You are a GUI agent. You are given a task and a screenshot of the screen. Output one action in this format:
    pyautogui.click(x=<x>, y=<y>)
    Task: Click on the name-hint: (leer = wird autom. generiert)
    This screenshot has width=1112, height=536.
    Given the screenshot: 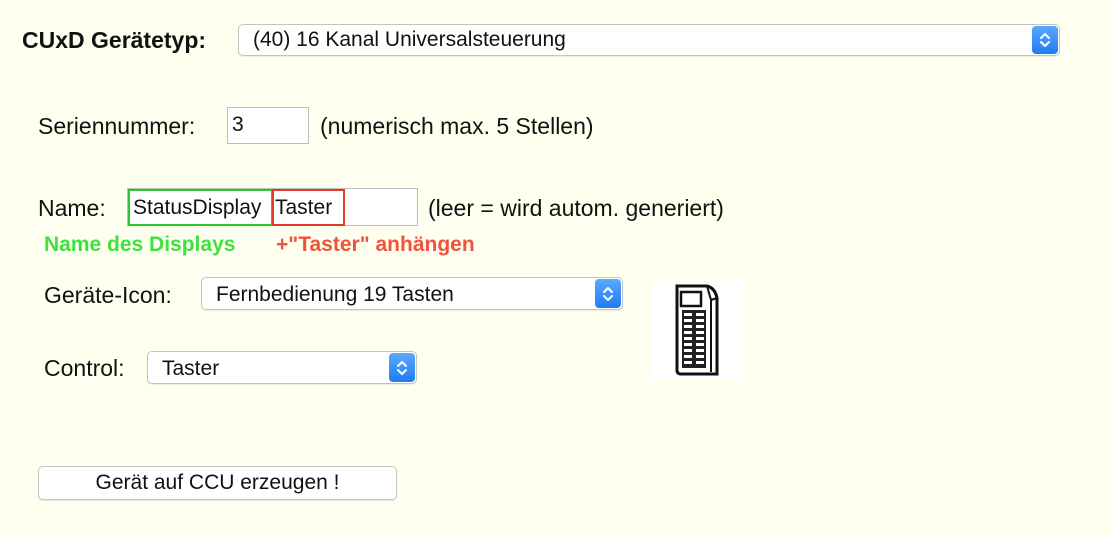 What is the action you would take?
    pyautogui.click(x=576, y=208)
    